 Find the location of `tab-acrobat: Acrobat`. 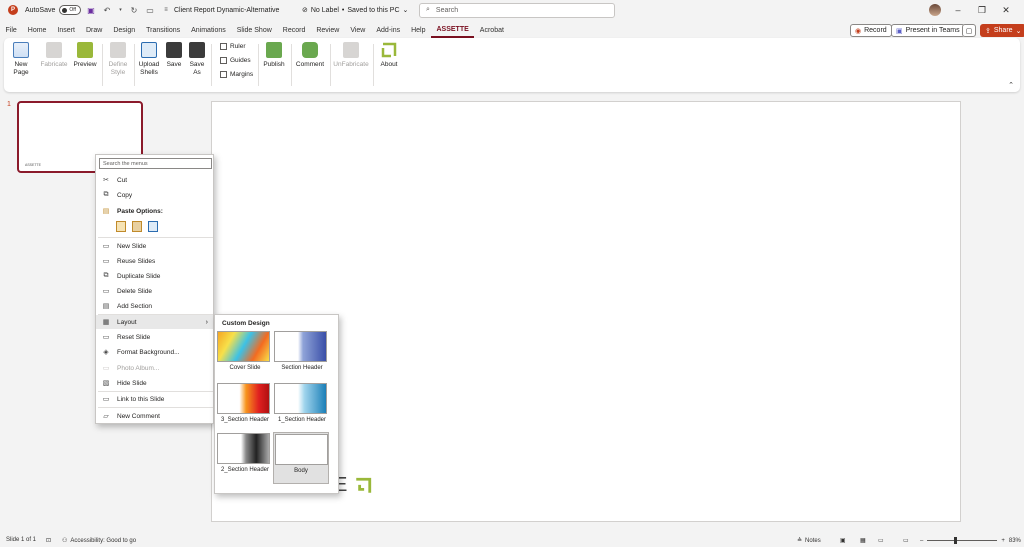

tab-acrobat: Acrobat is located at coordinates (491, 30).